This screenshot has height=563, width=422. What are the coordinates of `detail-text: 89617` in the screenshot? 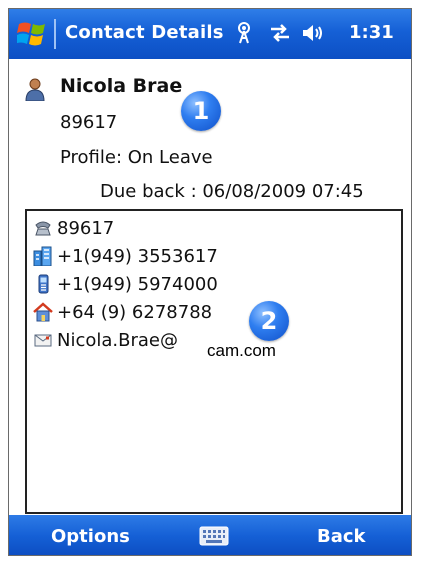 It's located at (86, 228).